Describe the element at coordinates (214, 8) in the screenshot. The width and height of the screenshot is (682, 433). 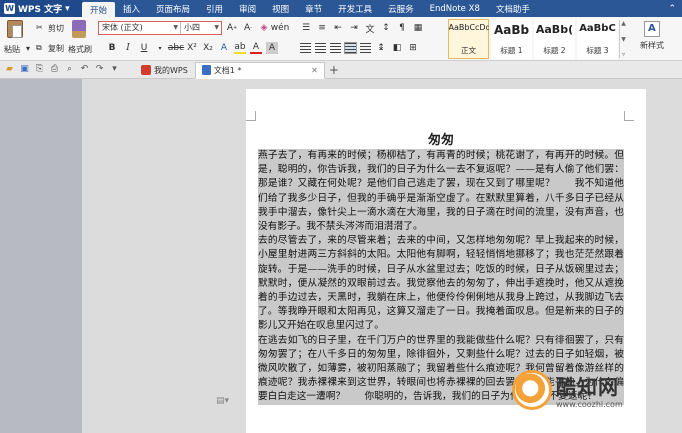
I see `tab-references: 引用` at that location.